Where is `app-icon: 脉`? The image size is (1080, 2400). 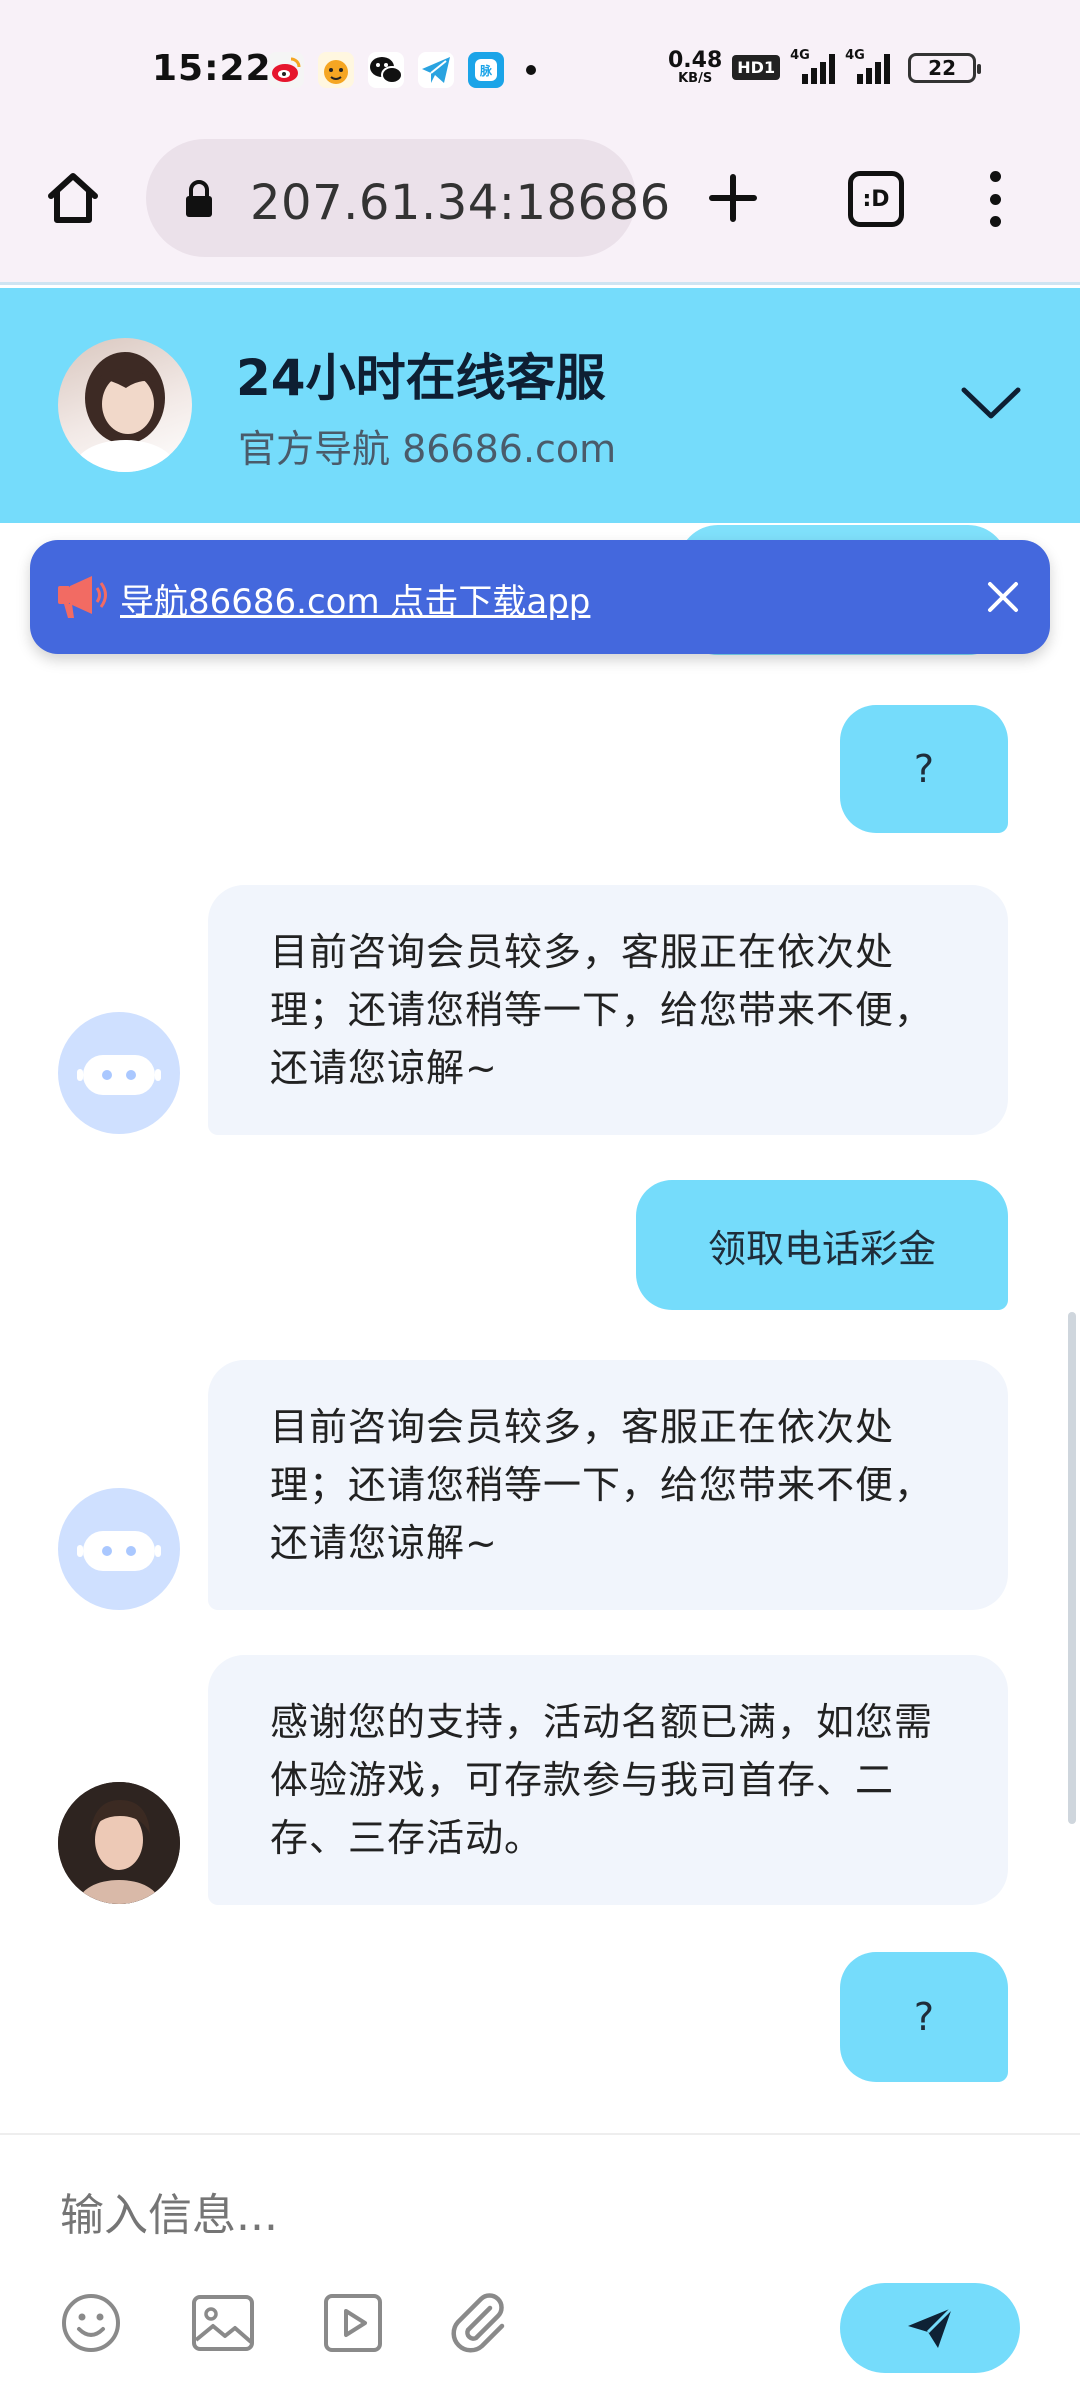
app-icon: 脉 is located at coordinates (486, 70).